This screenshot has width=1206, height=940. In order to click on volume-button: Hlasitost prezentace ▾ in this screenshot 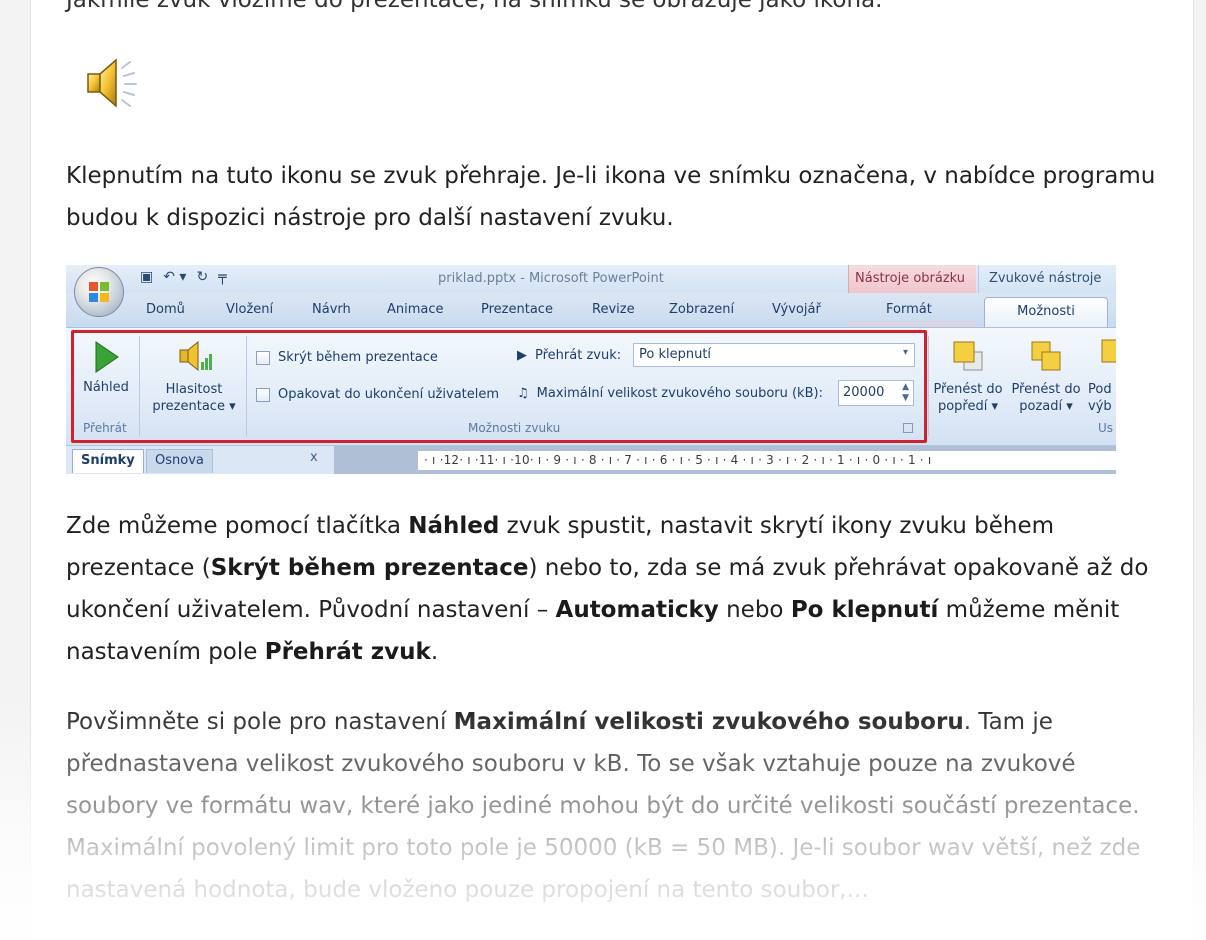, I will do `click(194, 375)`.